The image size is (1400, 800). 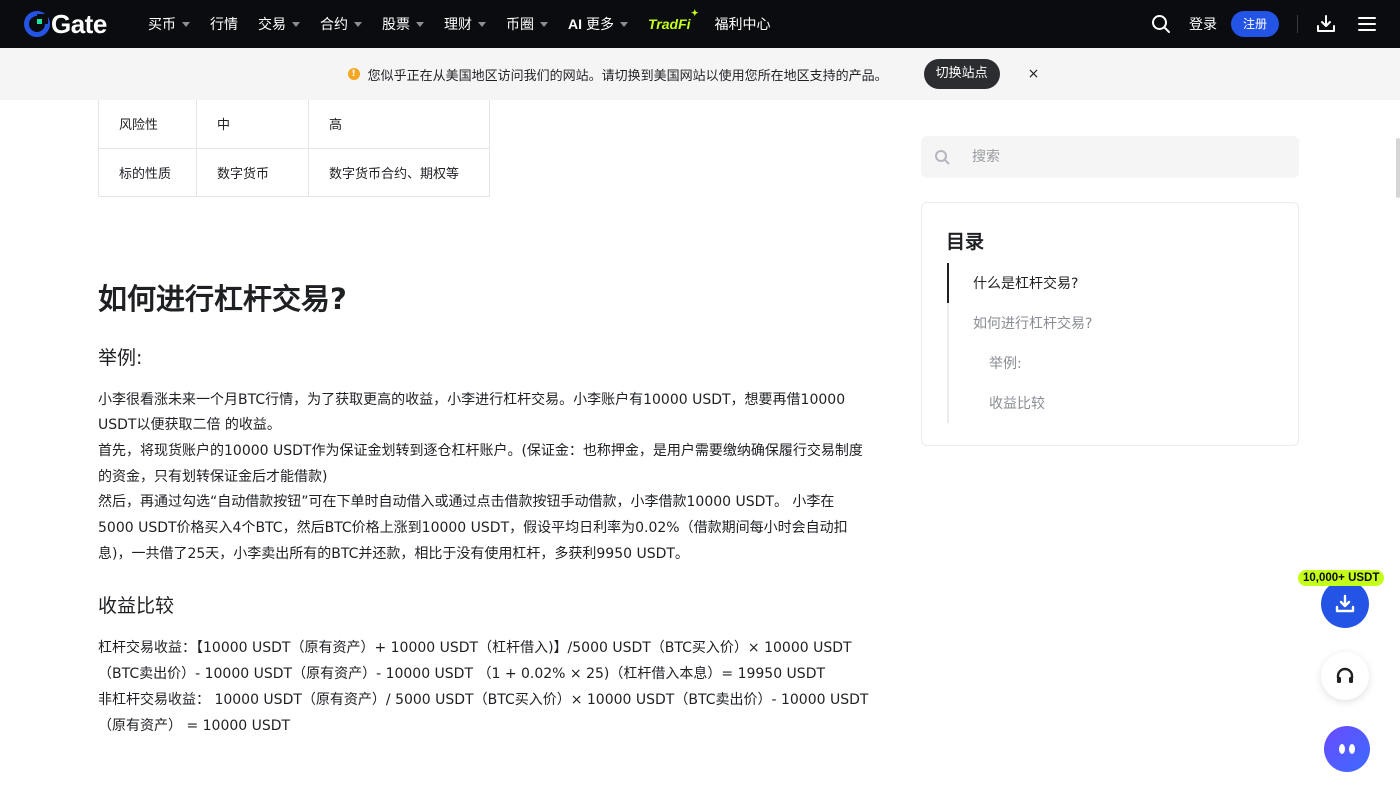 What do you see at coordinates (669, 24) in the screenshot?
I see `tradfi-logo: TradFi` at bounding box center [669, 24].